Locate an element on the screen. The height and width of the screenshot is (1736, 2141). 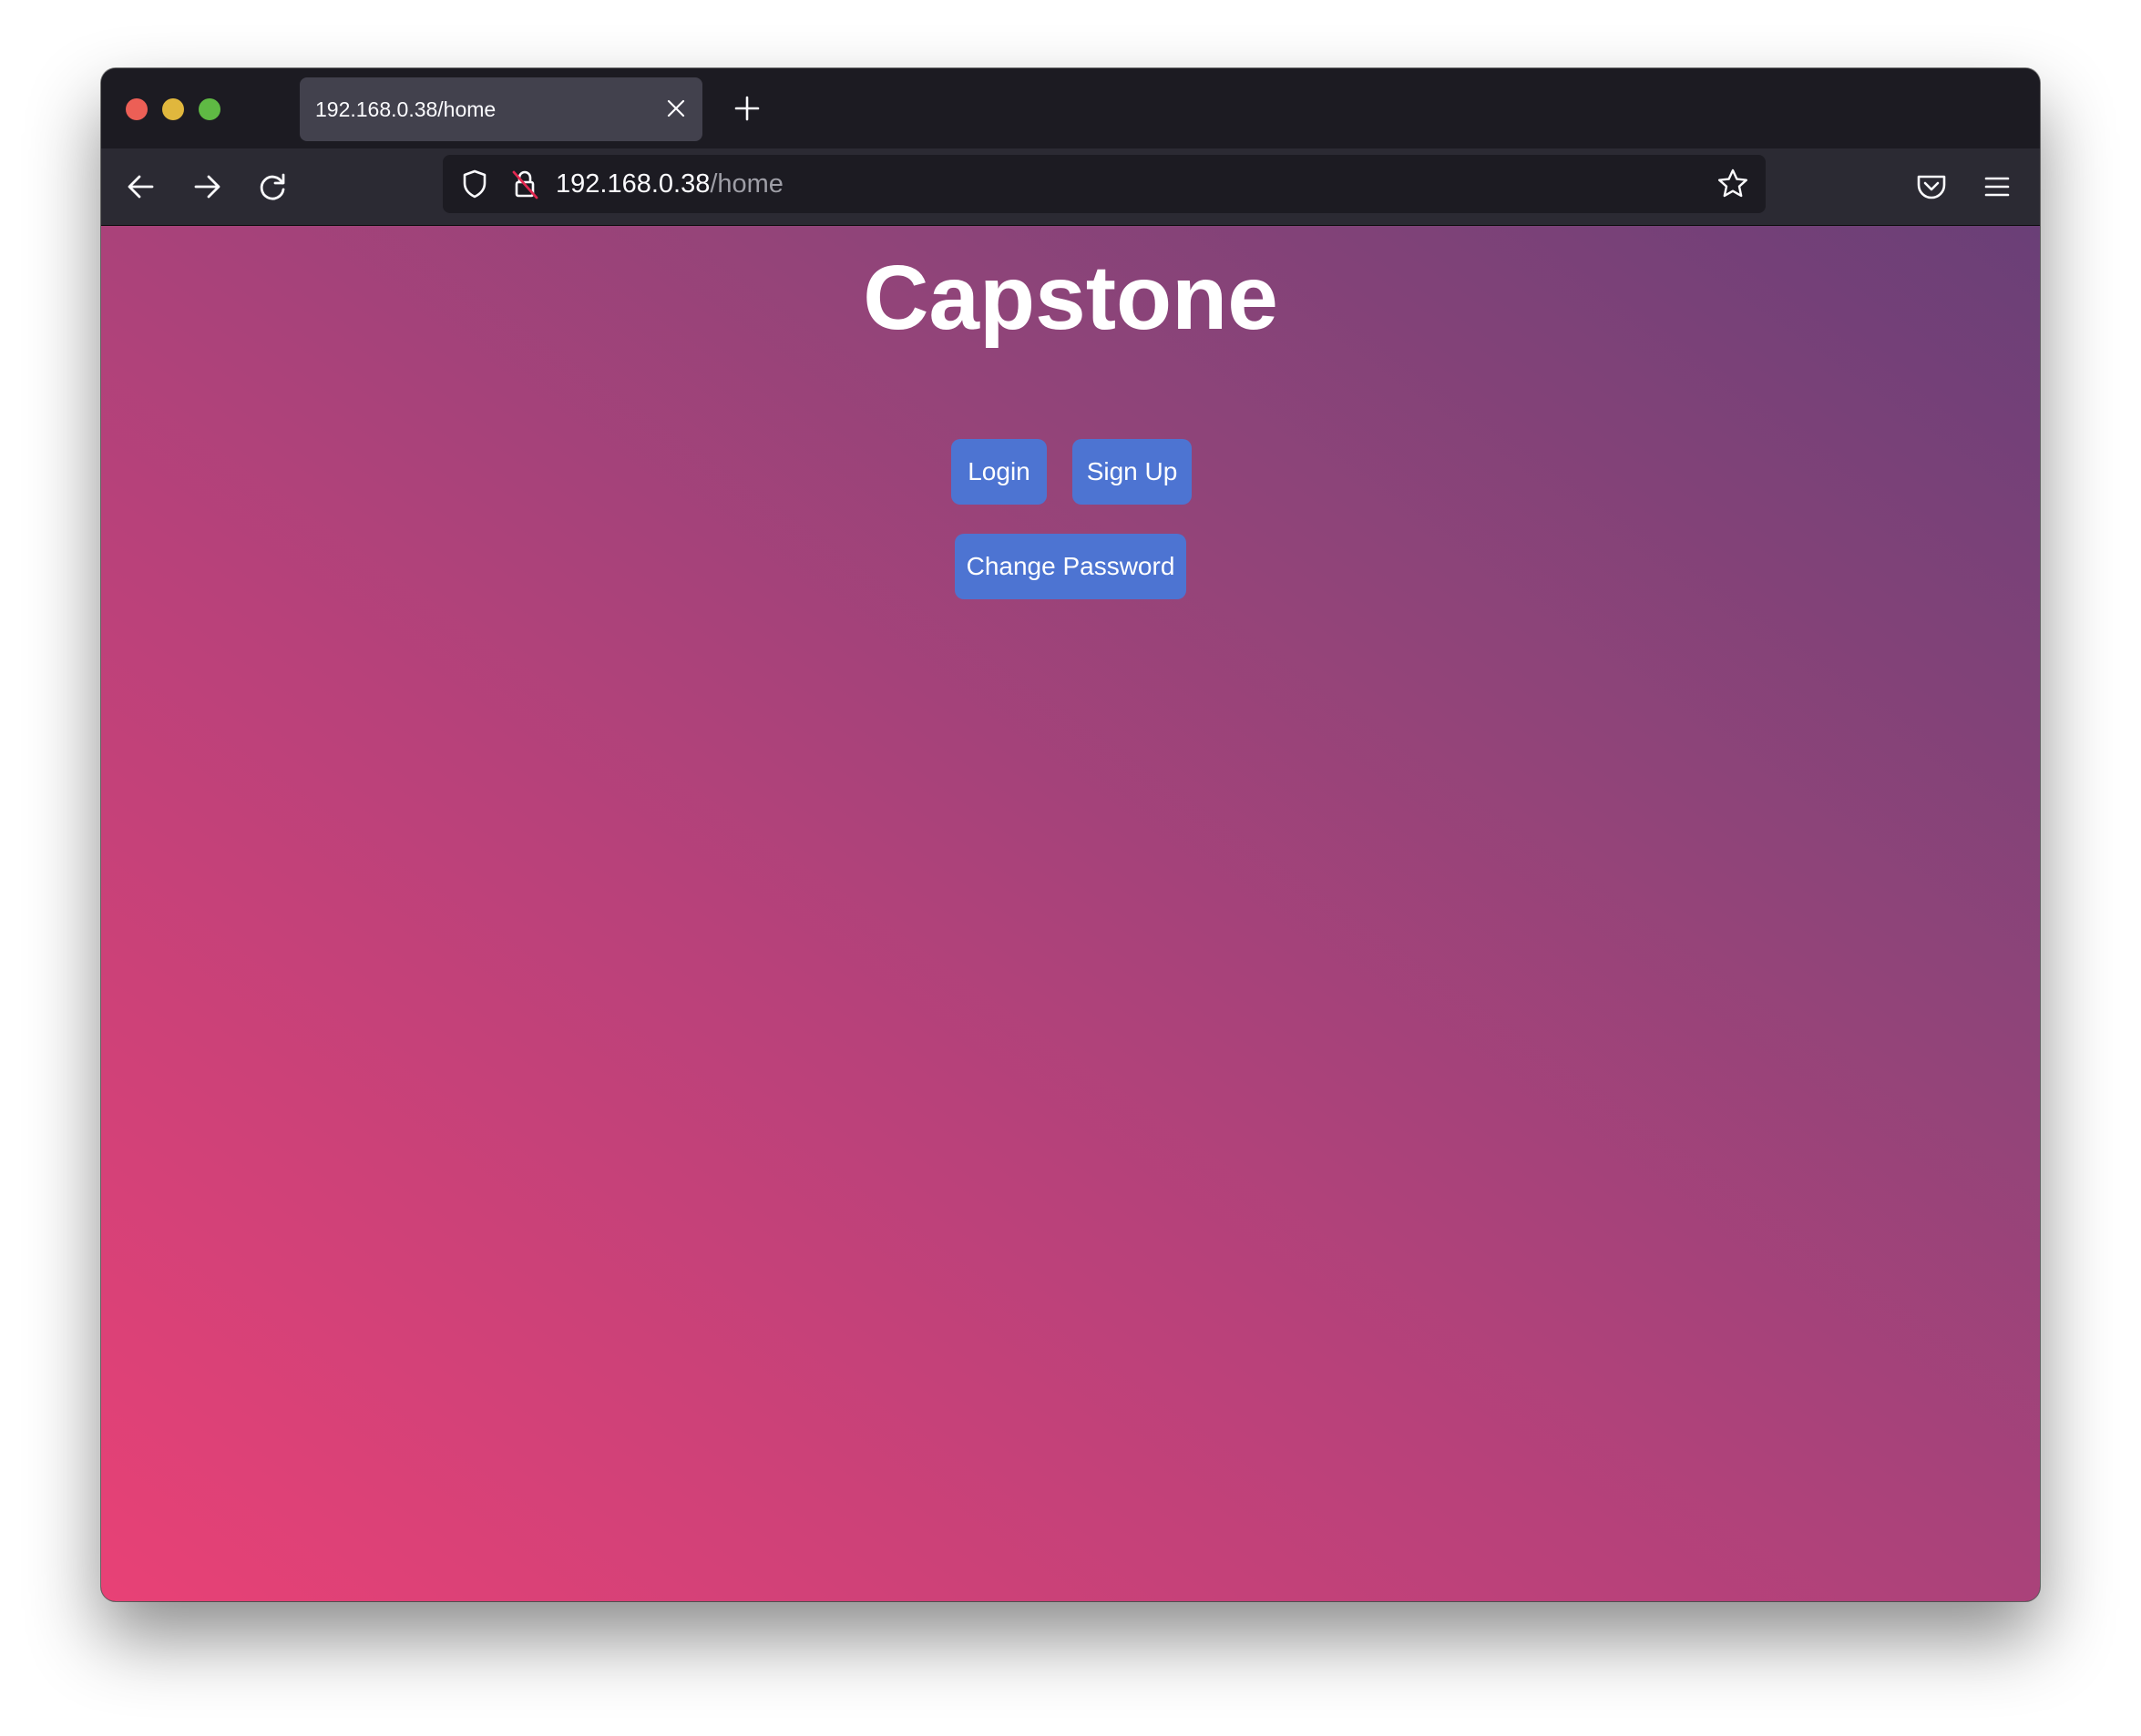
close-icon is located at coordinates (676, 108).